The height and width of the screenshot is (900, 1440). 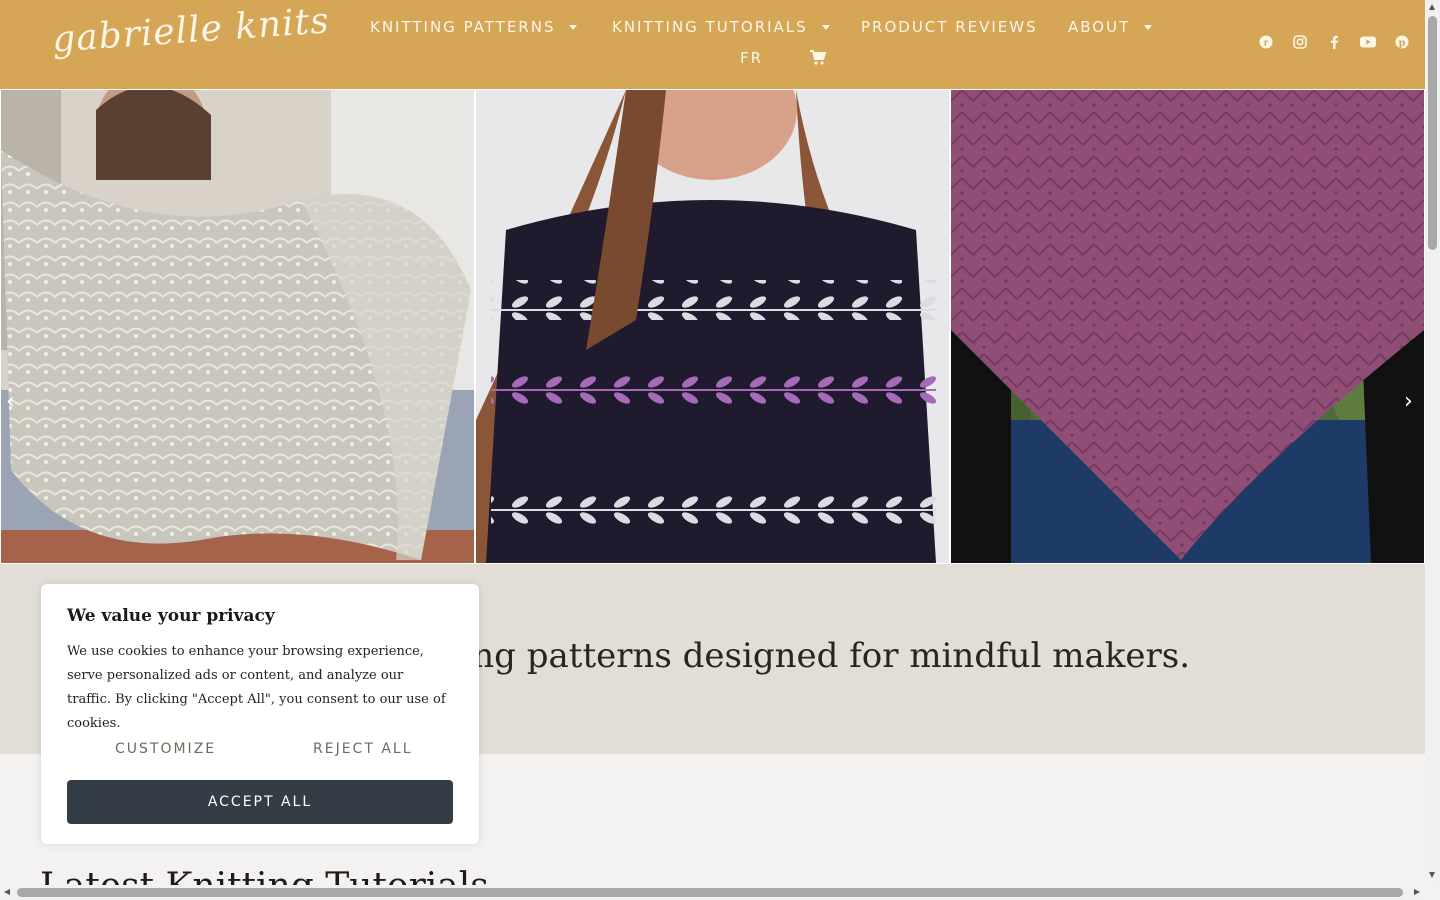 What do you see at coordinates (171, 616) in the screenshot?
I see `cookie-title: We value your privacy` at bounding box center [171, 616].